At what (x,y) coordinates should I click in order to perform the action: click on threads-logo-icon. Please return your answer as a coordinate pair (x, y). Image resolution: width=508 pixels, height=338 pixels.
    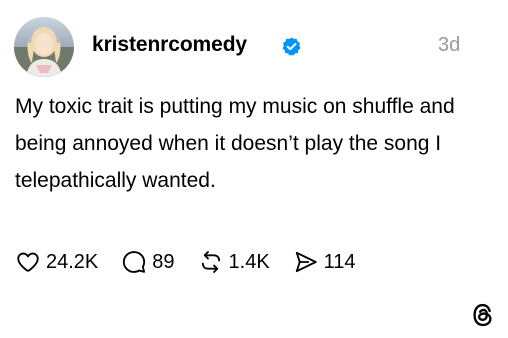
    Looking at the image, I should click on (483, 315).